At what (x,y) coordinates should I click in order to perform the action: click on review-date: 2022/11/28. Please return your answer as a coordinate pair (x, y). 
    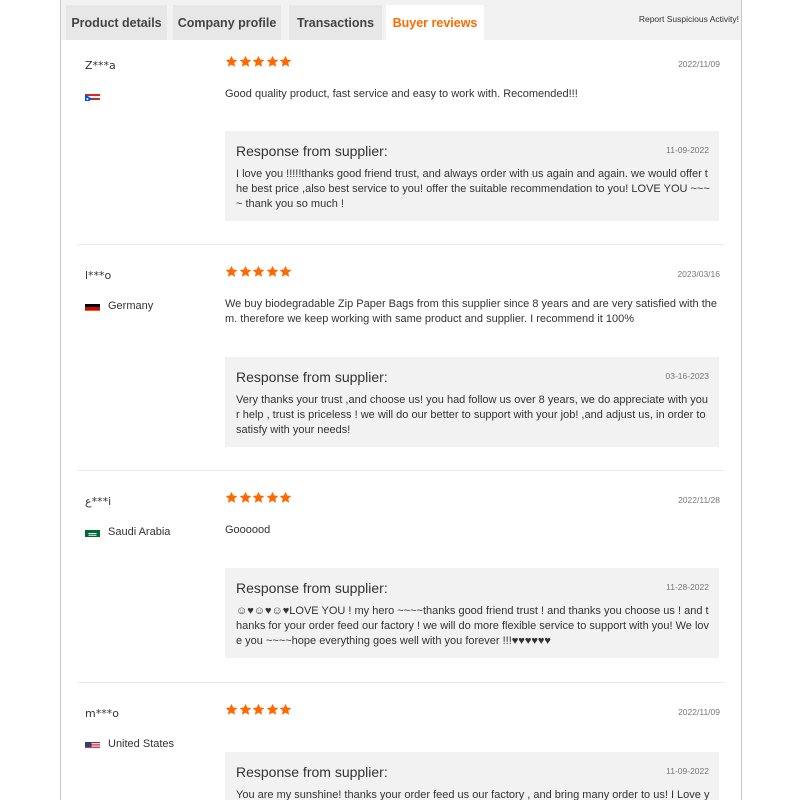
    Looking at the image, I should click on (699, 500).